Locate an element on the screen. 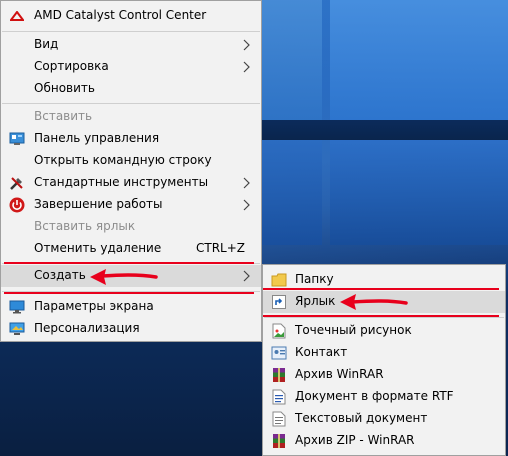  menu-item-undo-delete: Отменить удаление CTRL+Z is located at coordinates (131, 249).